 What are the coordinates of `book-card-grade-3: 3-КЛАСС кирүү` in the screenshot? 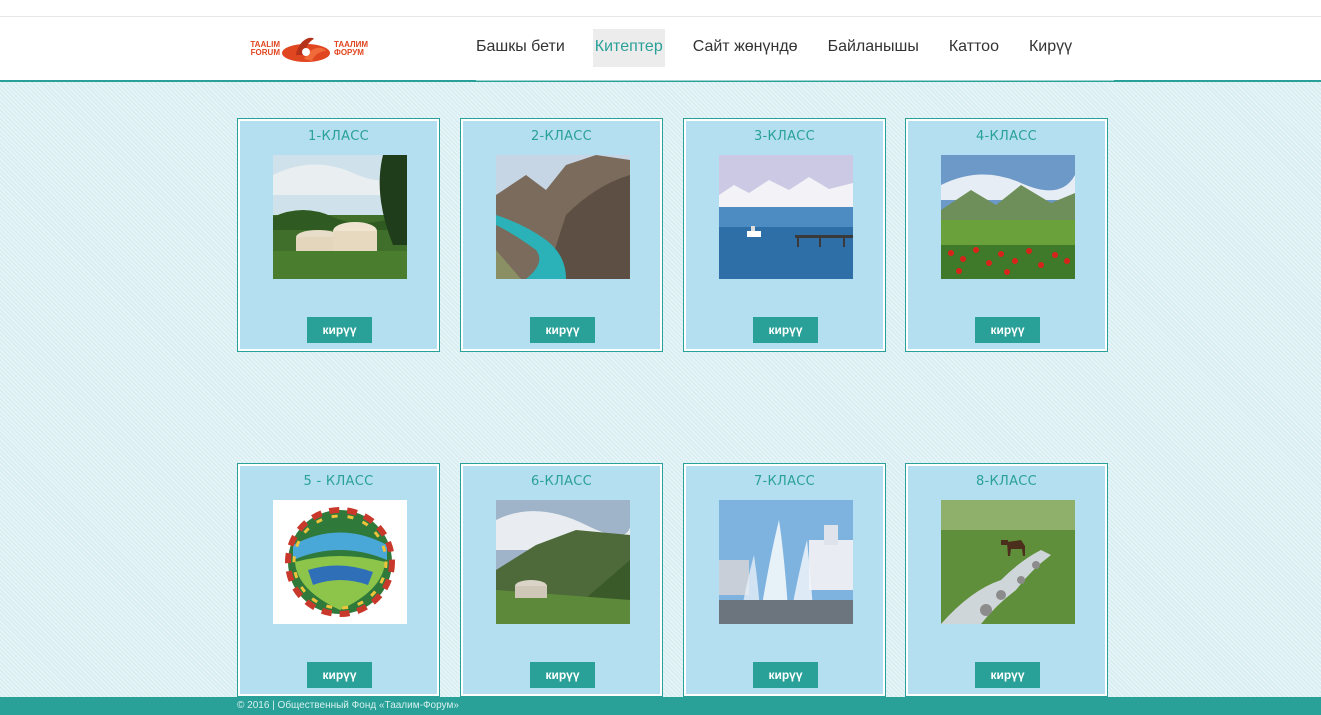 It's located at (784, 235).